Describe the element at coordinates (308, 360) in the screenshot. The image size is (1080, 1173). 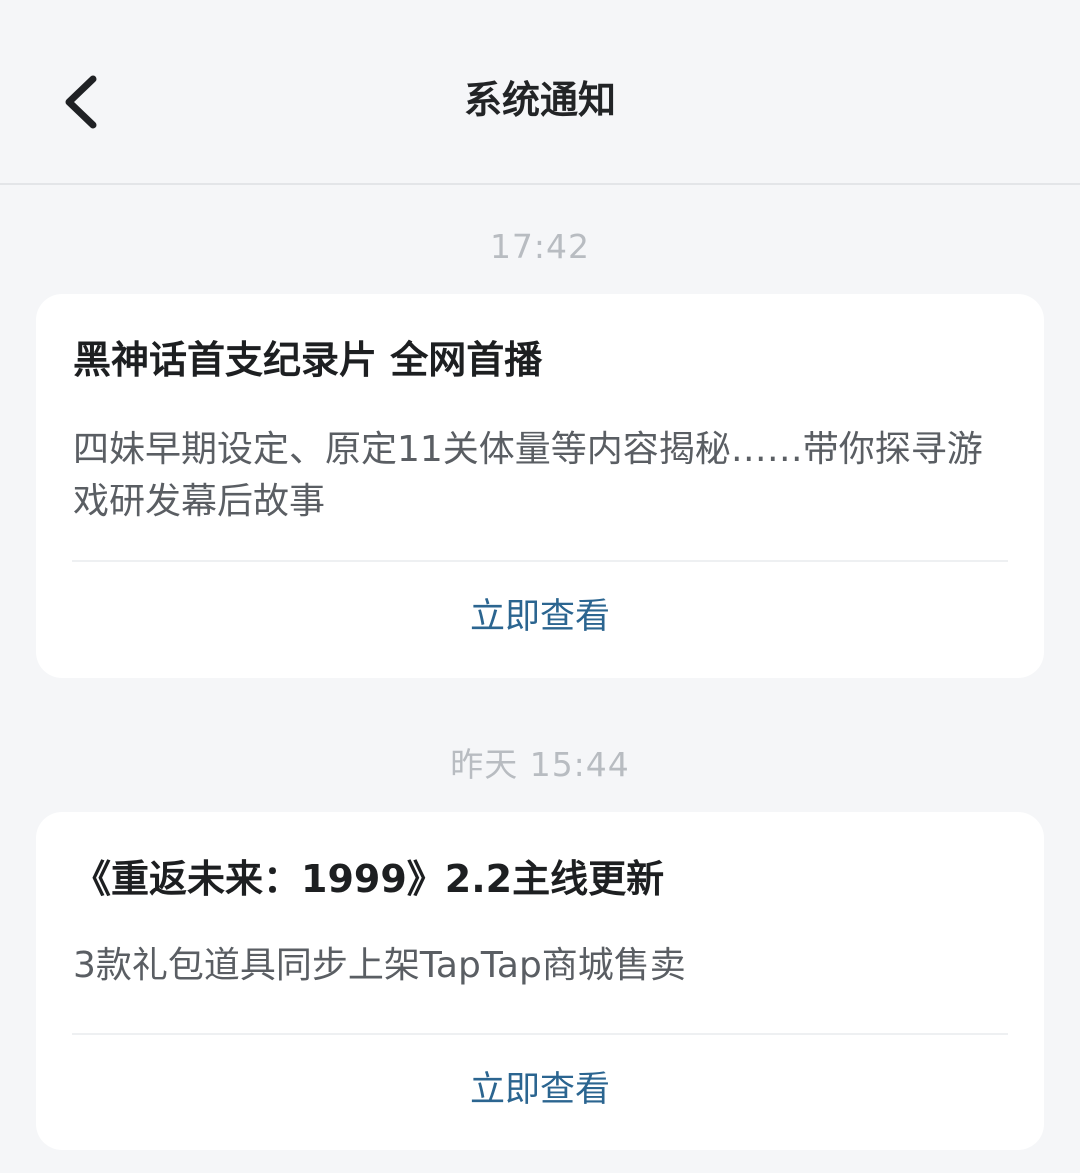
I see `notification-title: 黑神话首支纪录片 全网首播` at that location.